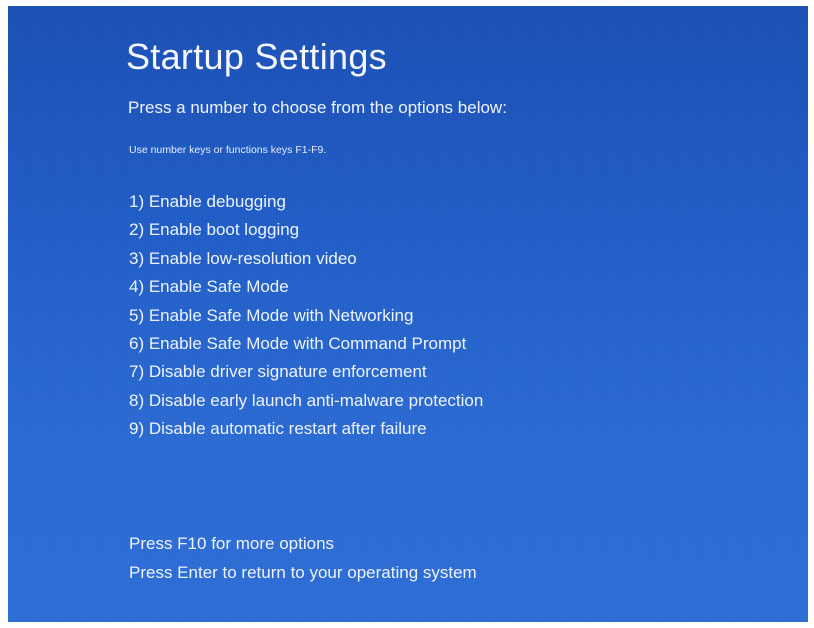 The width and height of the screenshot is (814, 628). Describe the element at coordinates (306, 372) in the screenshot. I see `option-disable-driver-signature-enforcement: 7) Disable driver signature enforcement` at that location.